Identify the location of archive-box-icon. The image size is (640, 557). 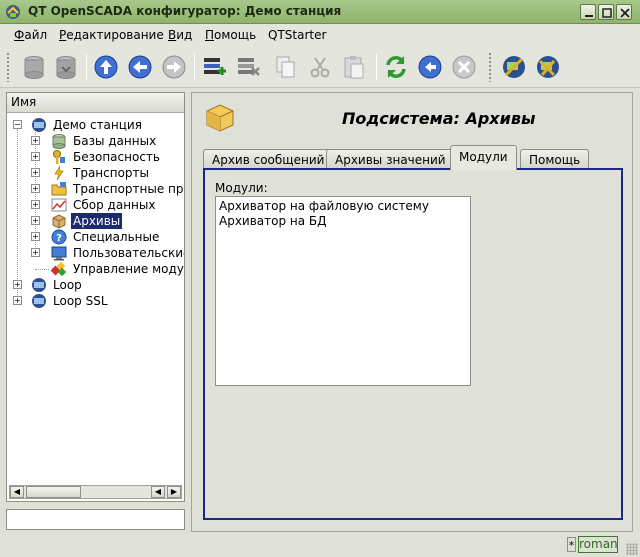
(59, 221).